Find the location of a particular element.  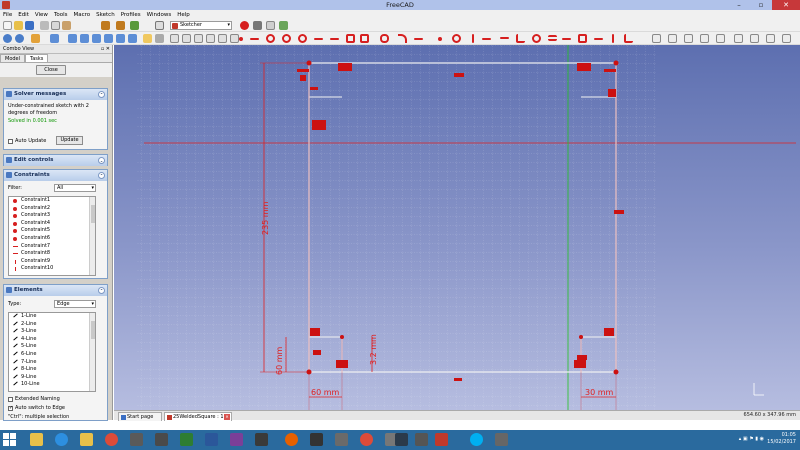

tab-tasks: Tasks is located at coordinates (37, 58).